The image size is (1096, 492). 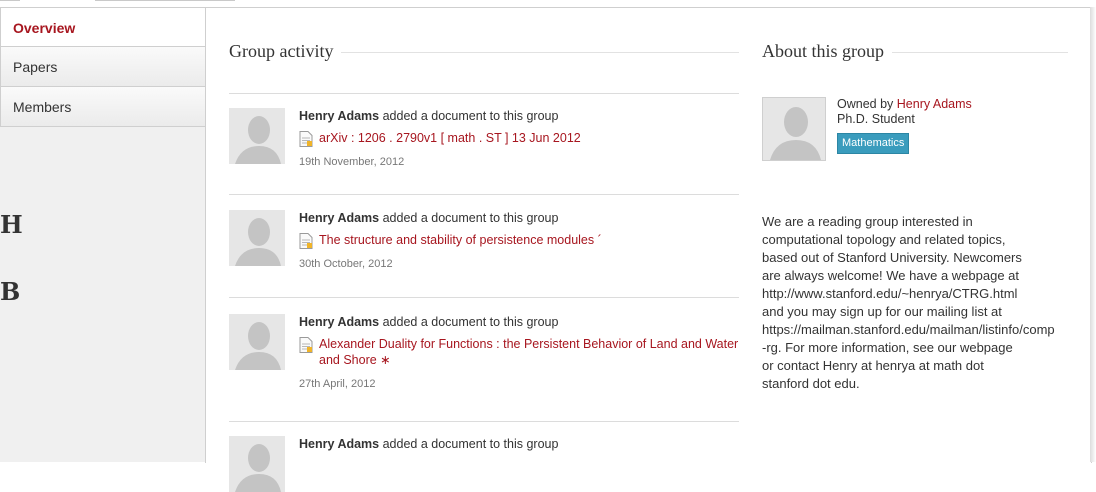 I want to click on sidebar-nav: Overview Papers Members, so click(x=103, y=67).